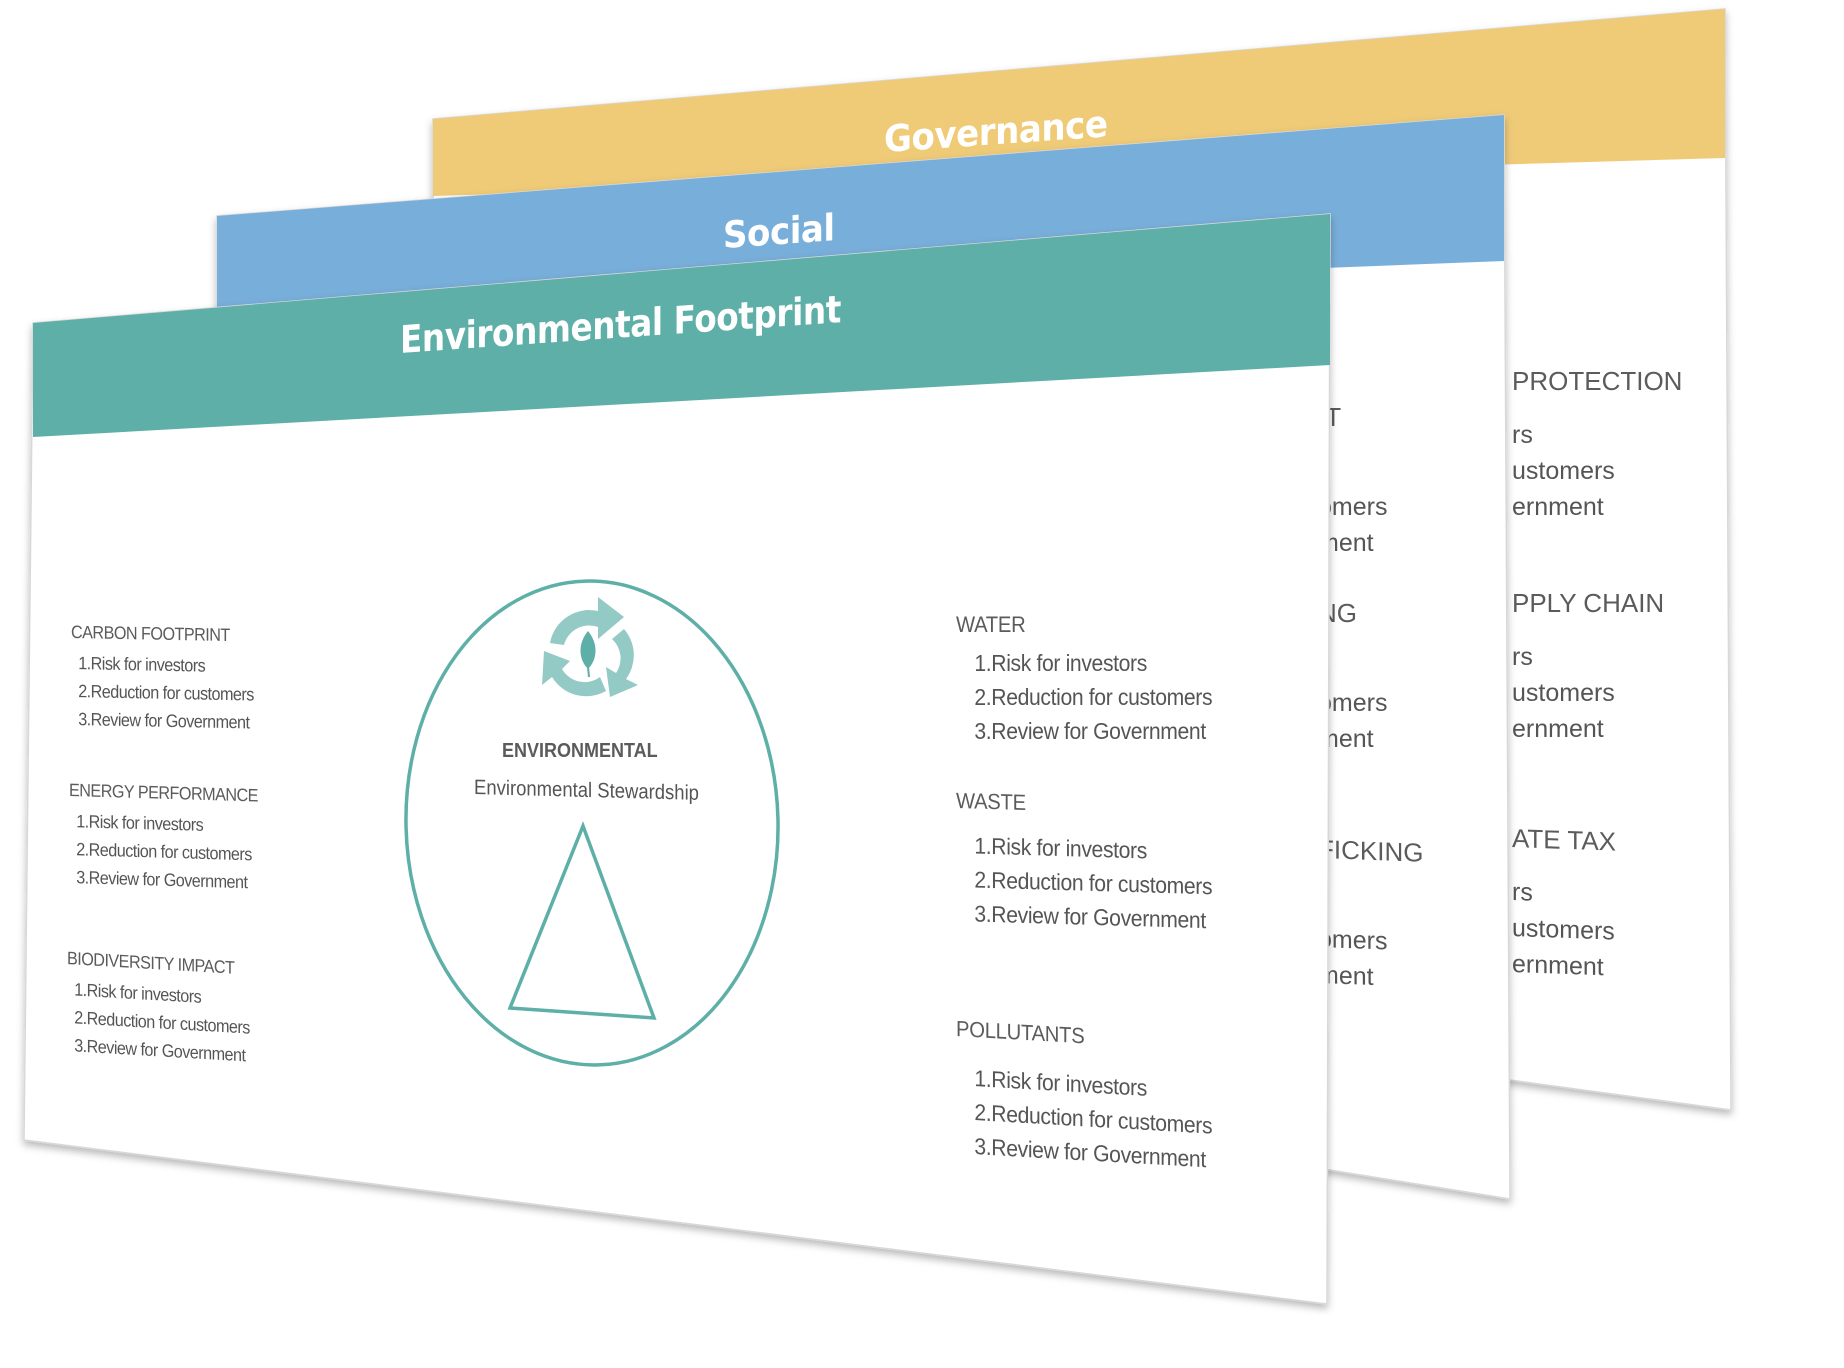 This screenshot has width=1844, height=1368. Describe the element at coordinates (150, 634) in the screenshot. I see `section-heading: CARBON FOOTPRINT` at that location.